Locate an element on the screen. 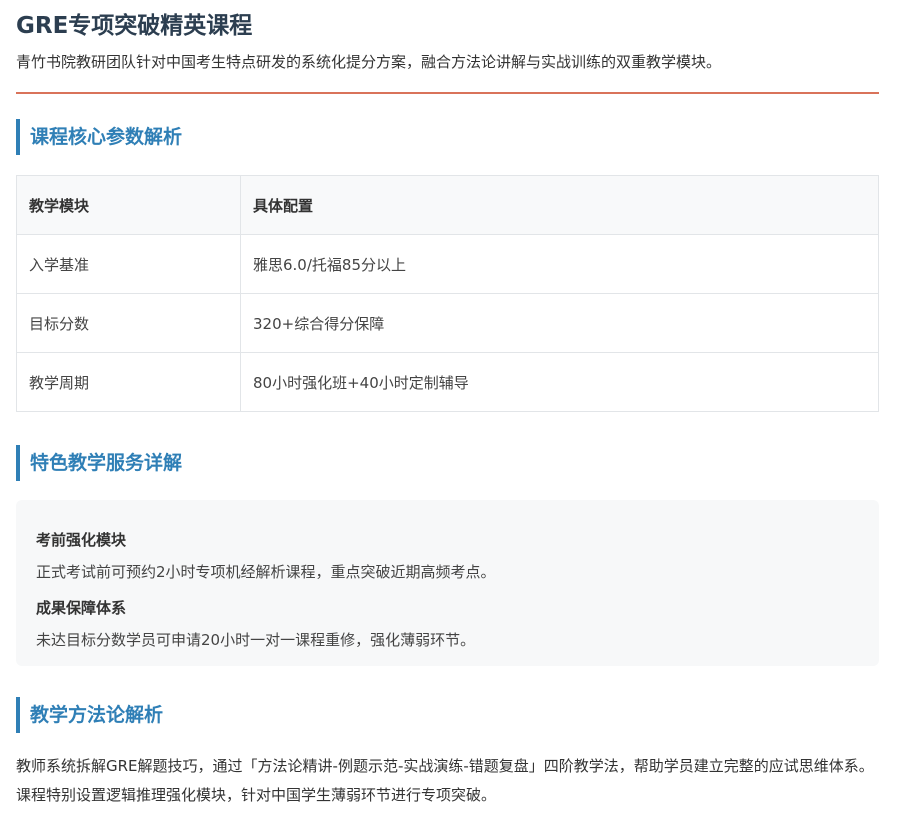  table-cell: 320+综合得分保障 is located at coordinates (559, 323).